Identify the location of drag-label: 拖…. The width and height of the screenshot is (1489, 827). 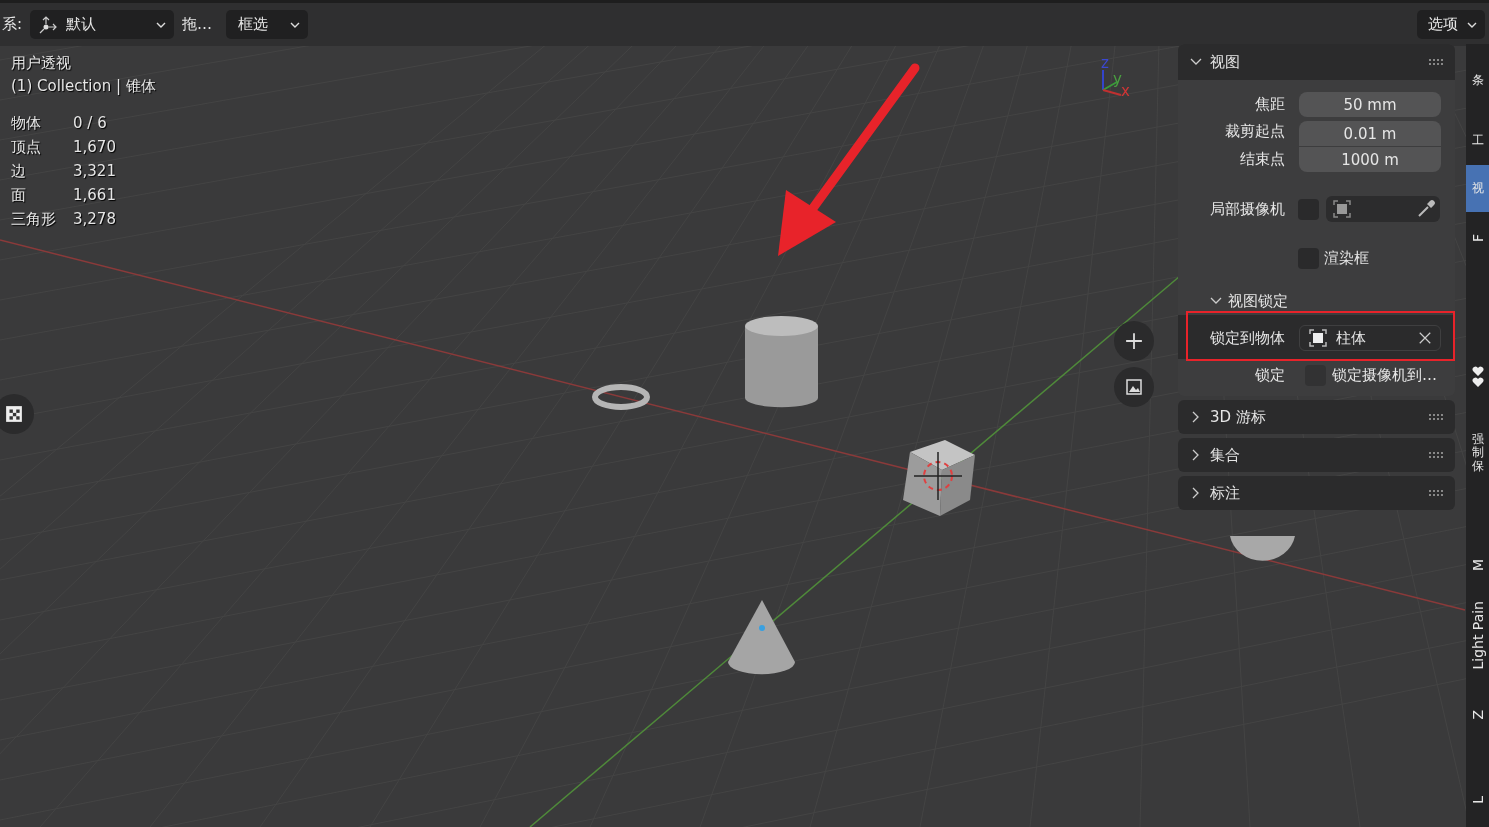
(197, 24).